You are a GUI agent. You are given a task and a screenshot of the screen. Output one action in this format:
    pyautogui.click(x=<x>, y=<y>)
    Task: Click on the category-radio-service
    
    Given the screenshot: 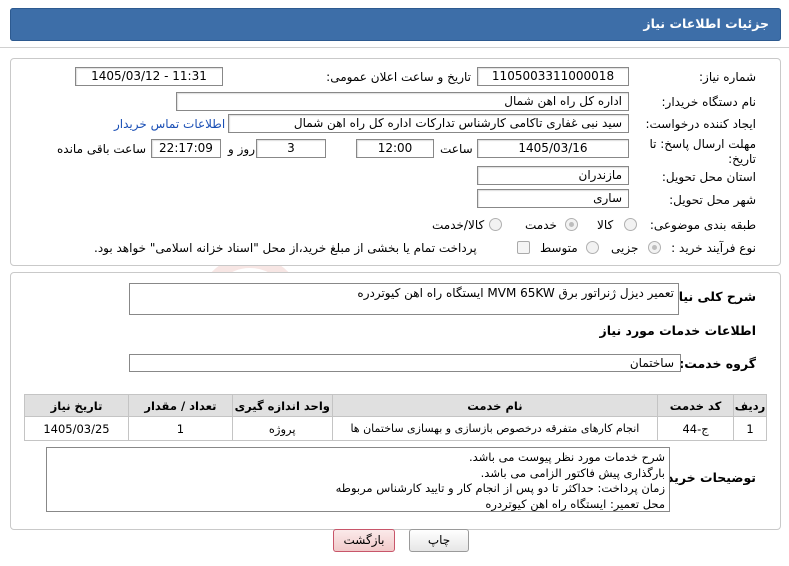 What is the action you would take?
    pyautogui.click(x=571, y=224)
    